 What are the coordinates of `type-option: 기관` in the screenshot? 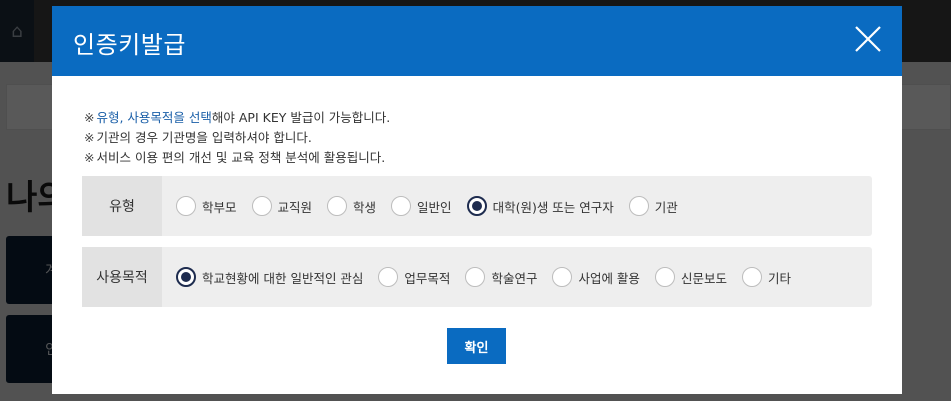 It's located at (653, 206).